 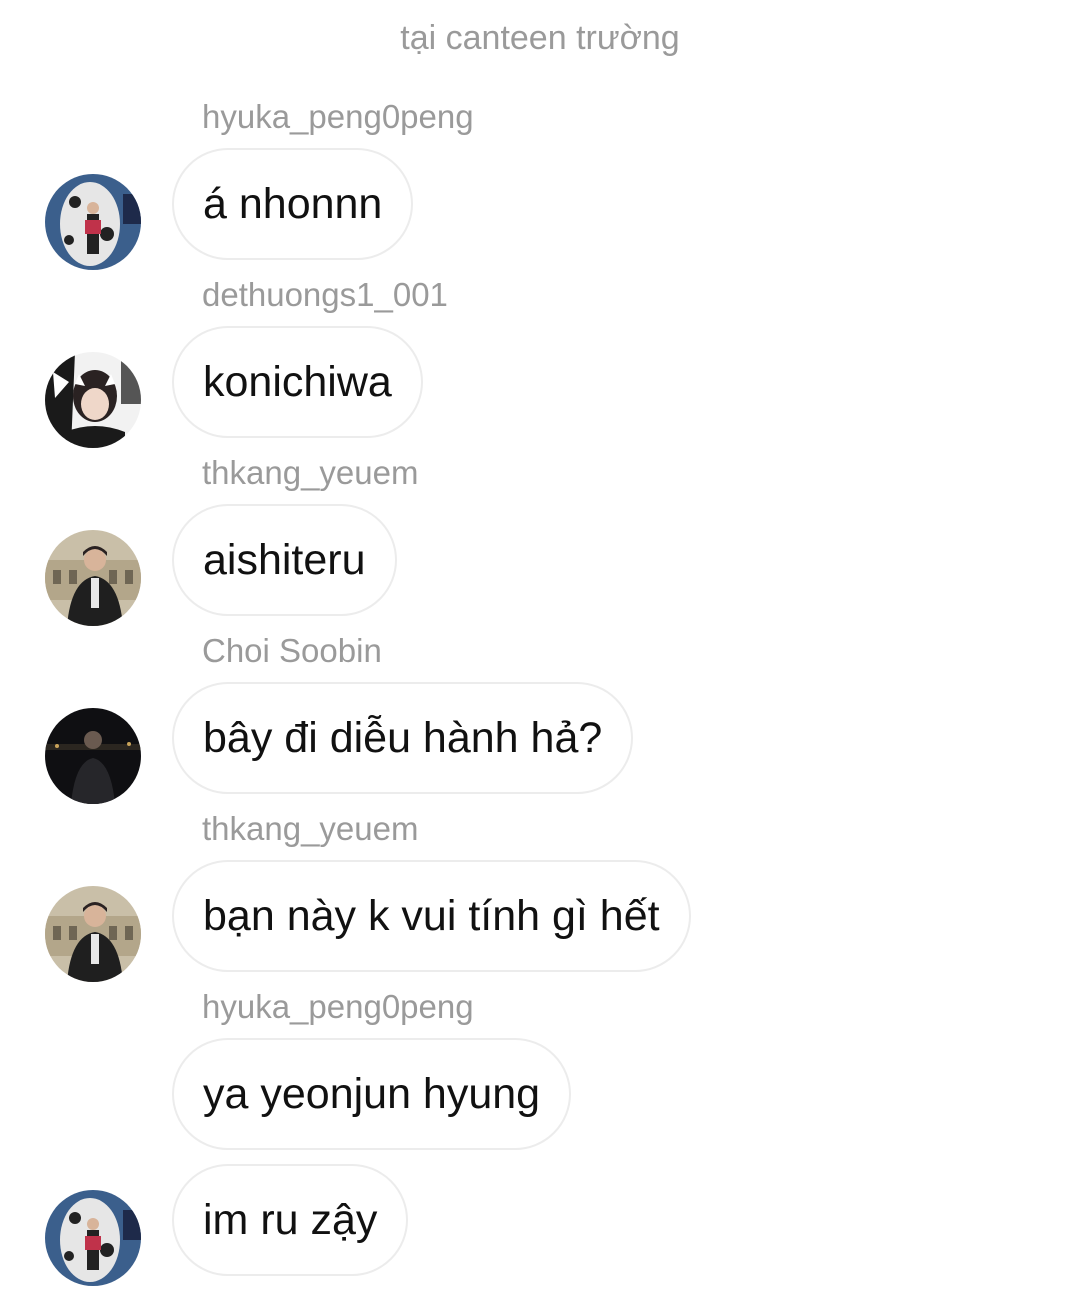 I want to click on message-text: aishiteru, so click(x=284, y=559).